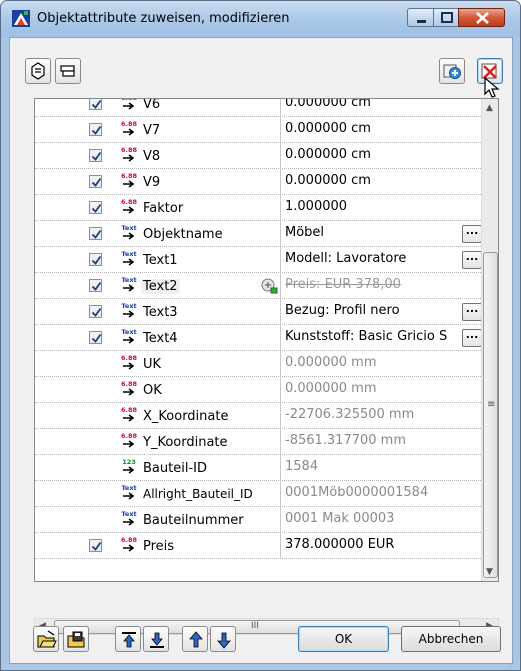 The width and height of the screenshot is (521, 671). Describe the element at coordinates (350, 414) in the screenshot. I see `attribute-value: -22706.325500 mm` at that location.